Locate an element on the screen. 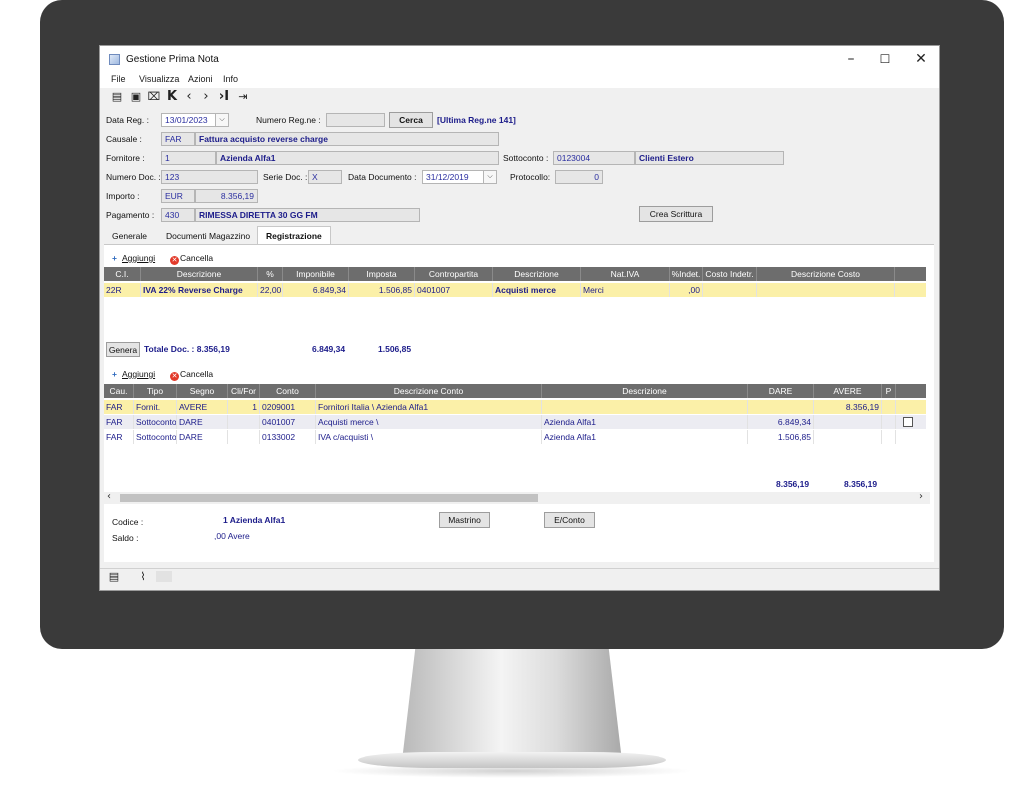 This screenshot has width=1024, height=788. fornitore-name-field: Azienda Alfa1 is located at coordinates (357, 158).